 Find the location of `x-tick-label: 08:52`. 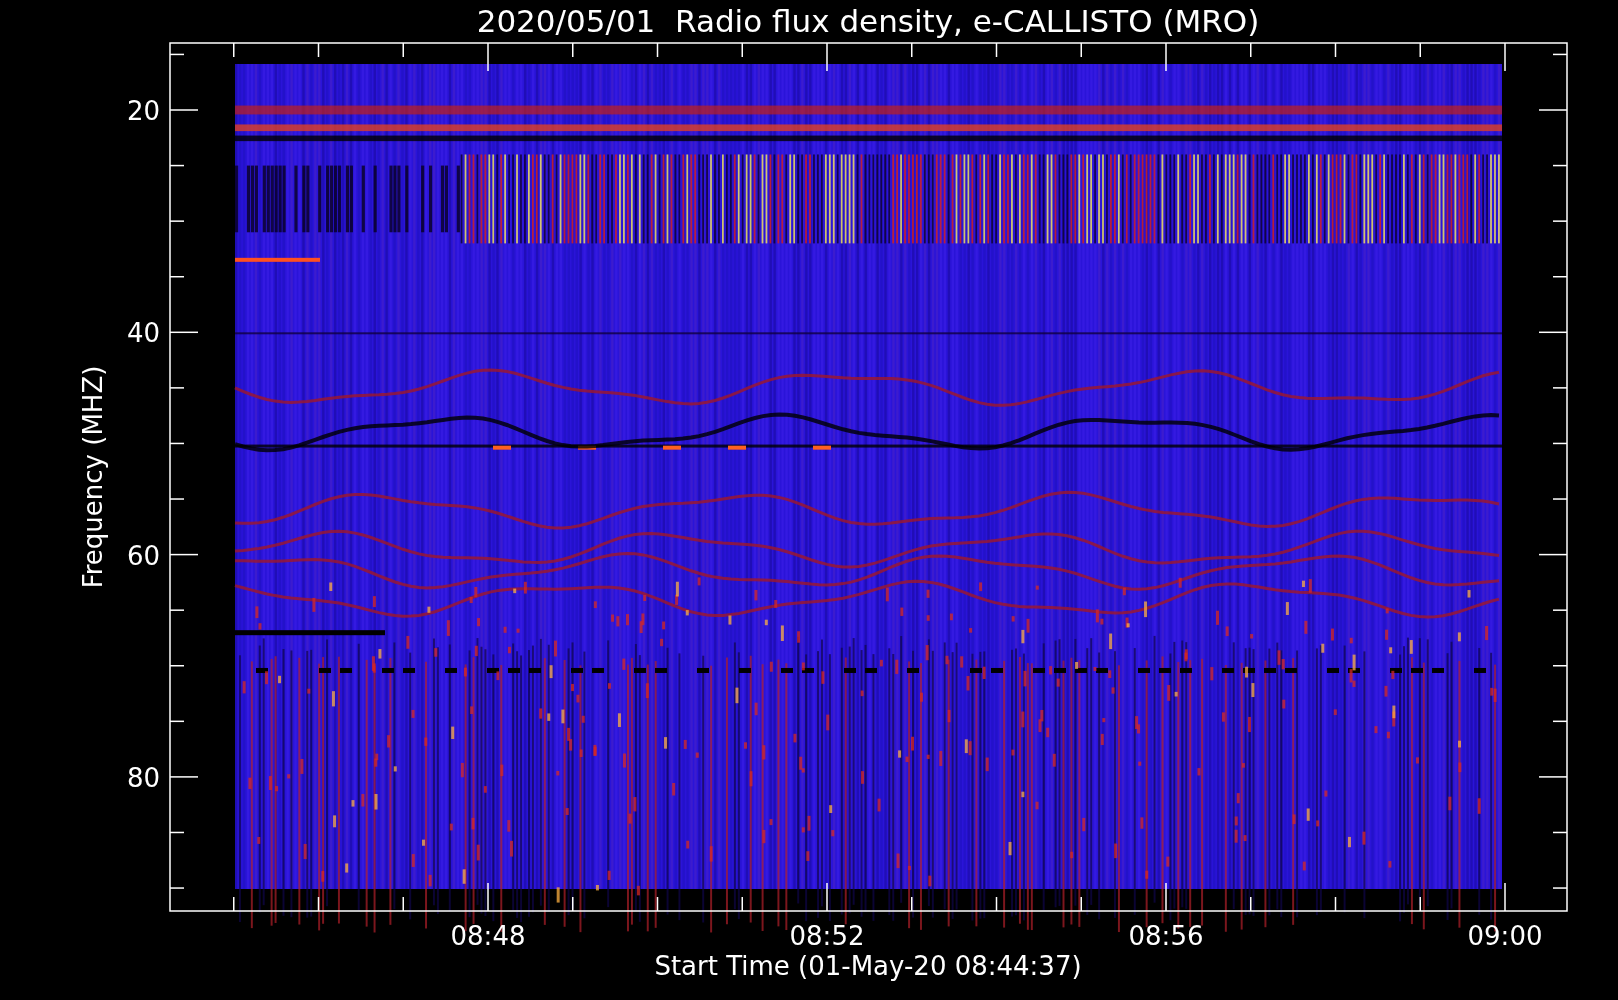

x-tick-label: 08:52 is located at coordinates (827, 936).